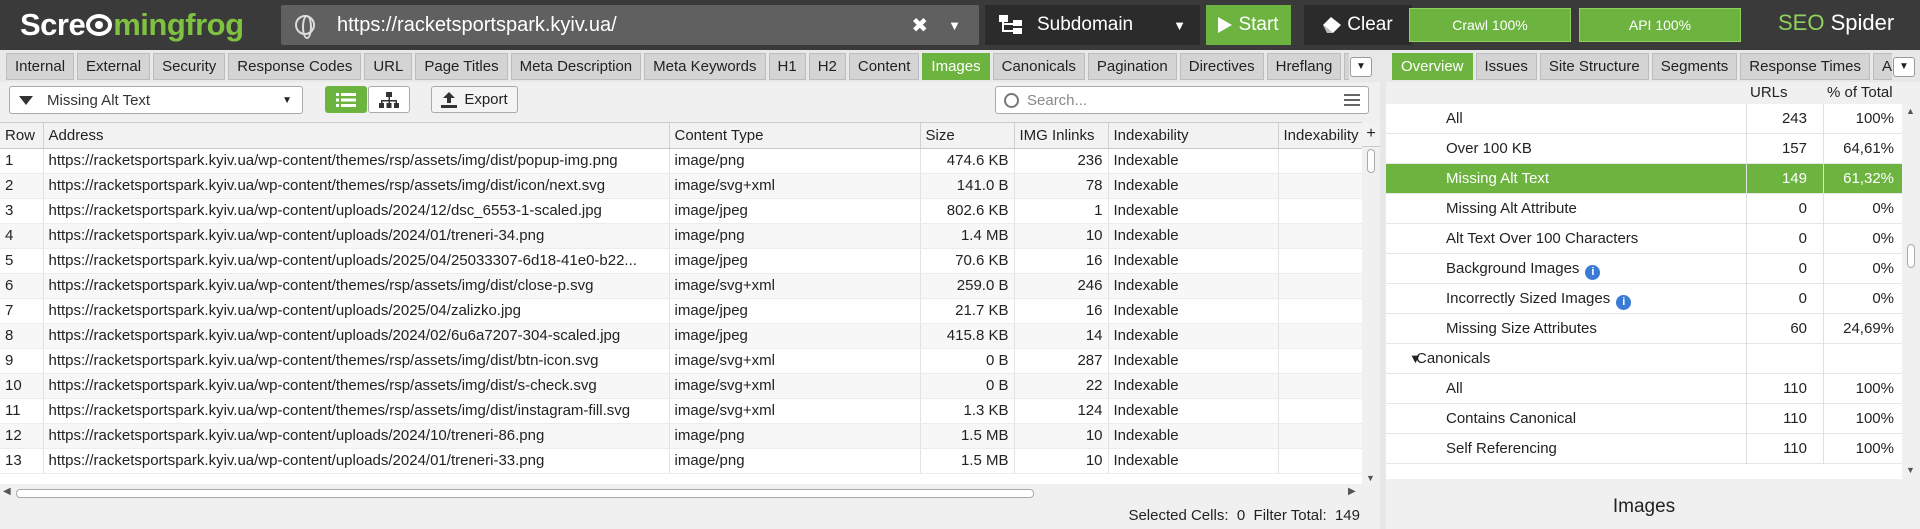 The height and width of the screenshot is (529, 1920). Describe the element at coordinates (22, 461) in the screenshot. I see `cell-row: 13` at that location.